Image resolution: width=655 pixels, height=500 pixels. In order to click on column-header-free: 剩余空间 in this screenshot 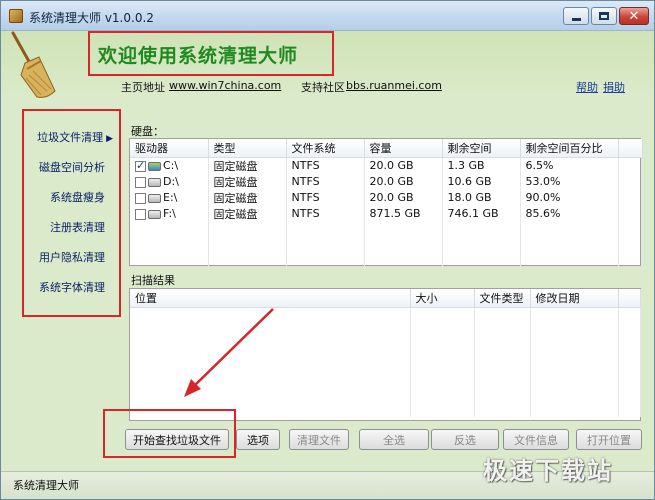, I will do `click(481, 148)`.